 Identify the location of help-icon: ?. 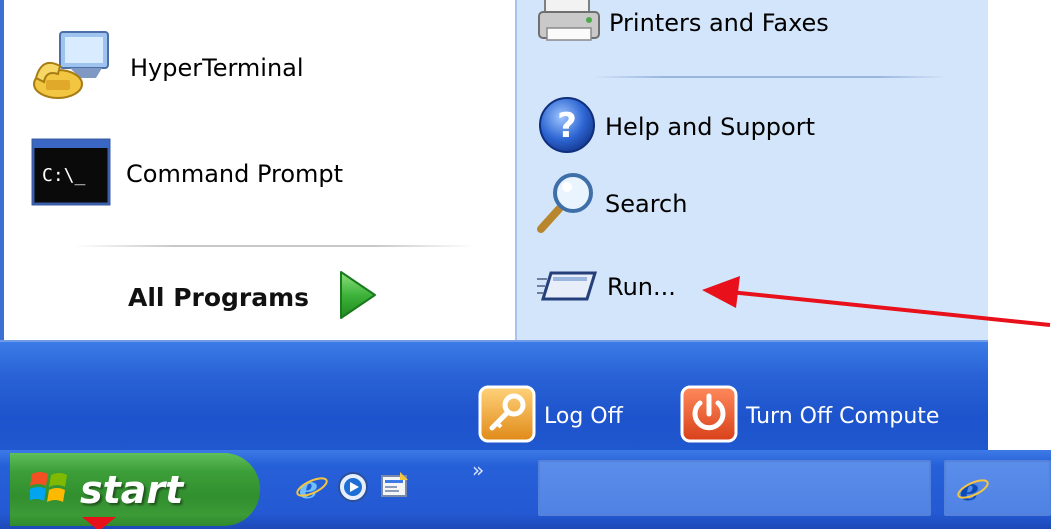
(567, 127).